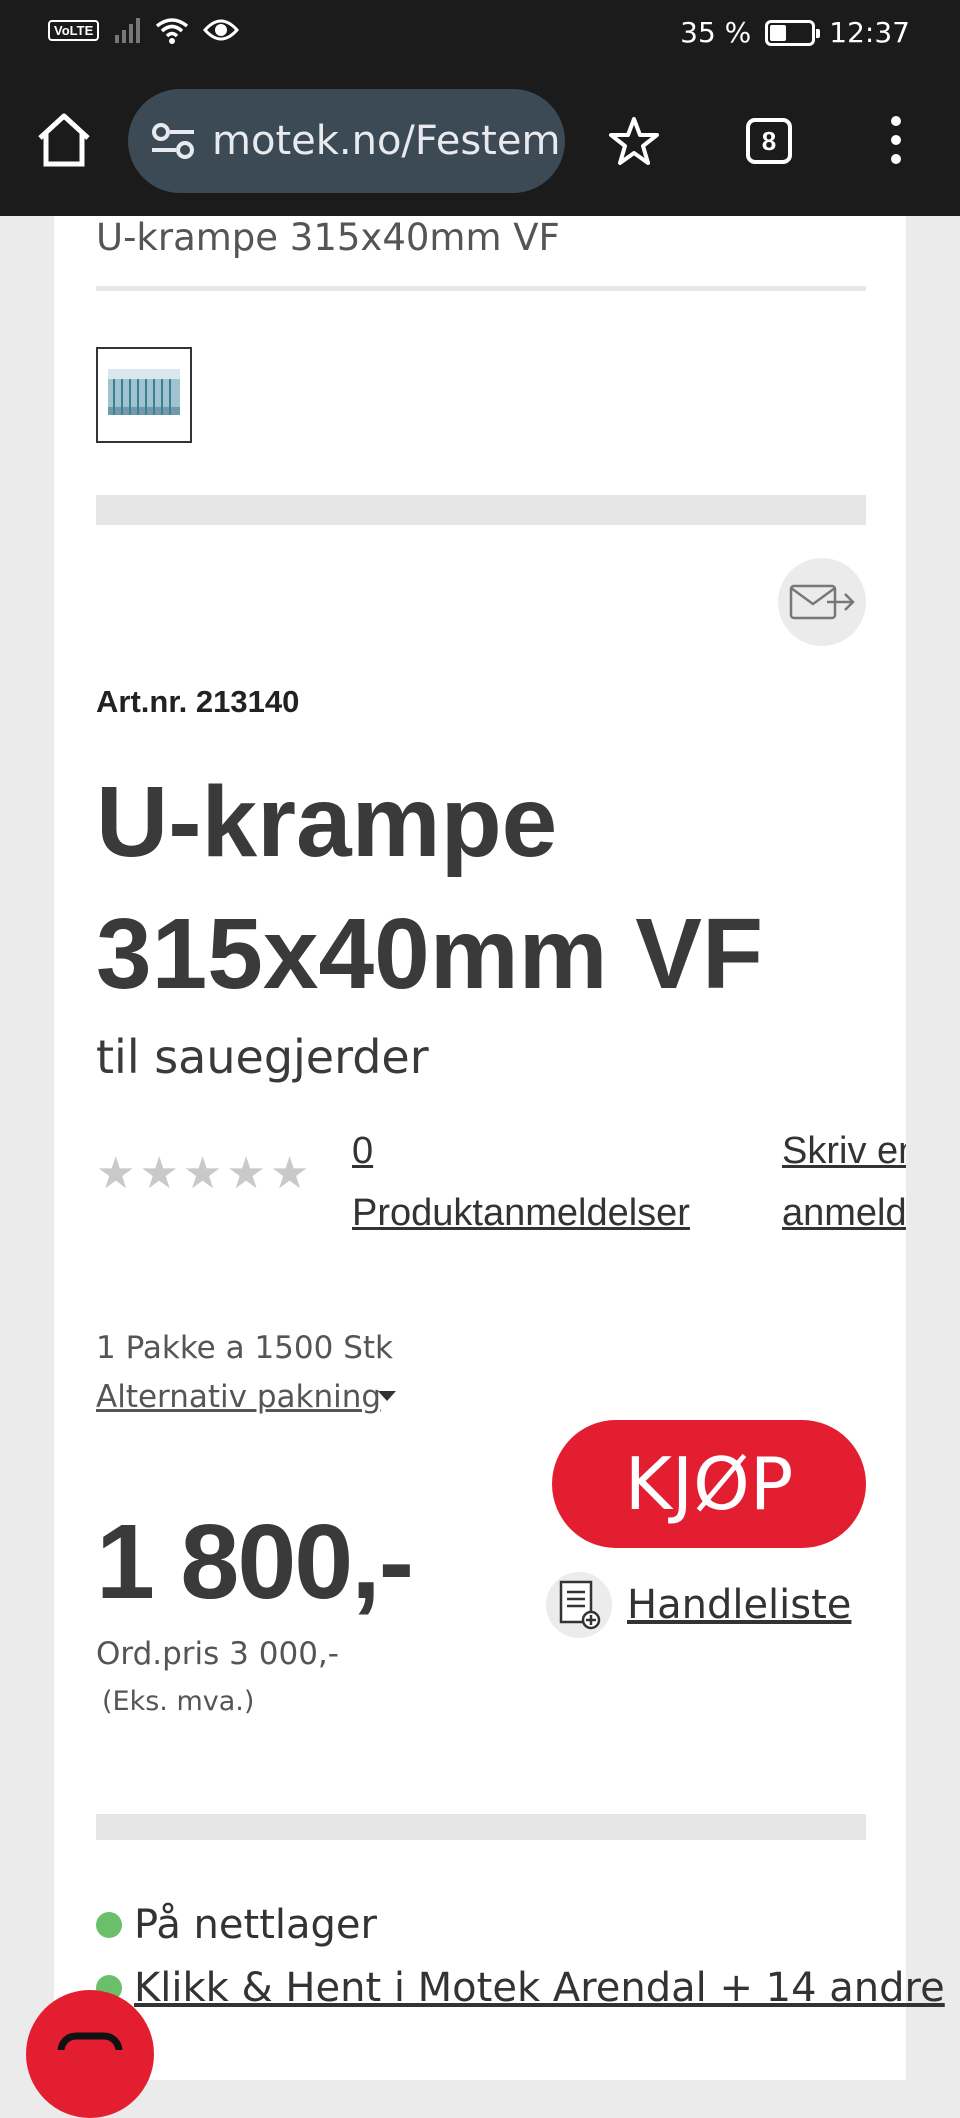  I want to click on shopping-list-link: Handleliste, so click(739, 1605).